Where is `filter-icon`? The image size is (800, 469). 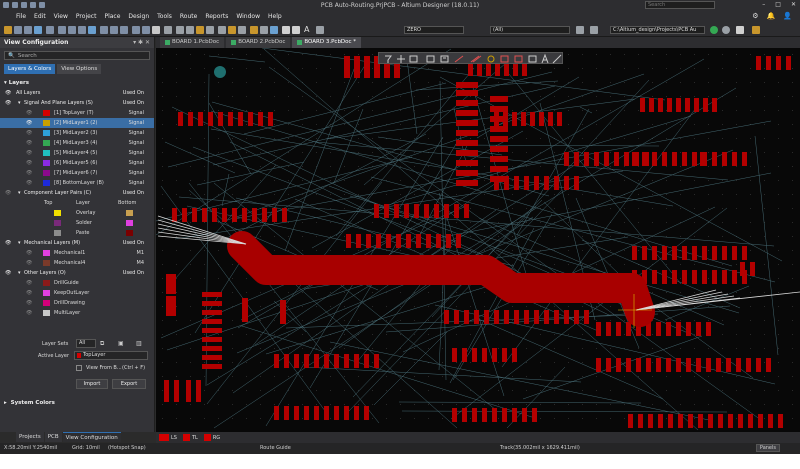 filter-icon is located at coordinates (180, 30).